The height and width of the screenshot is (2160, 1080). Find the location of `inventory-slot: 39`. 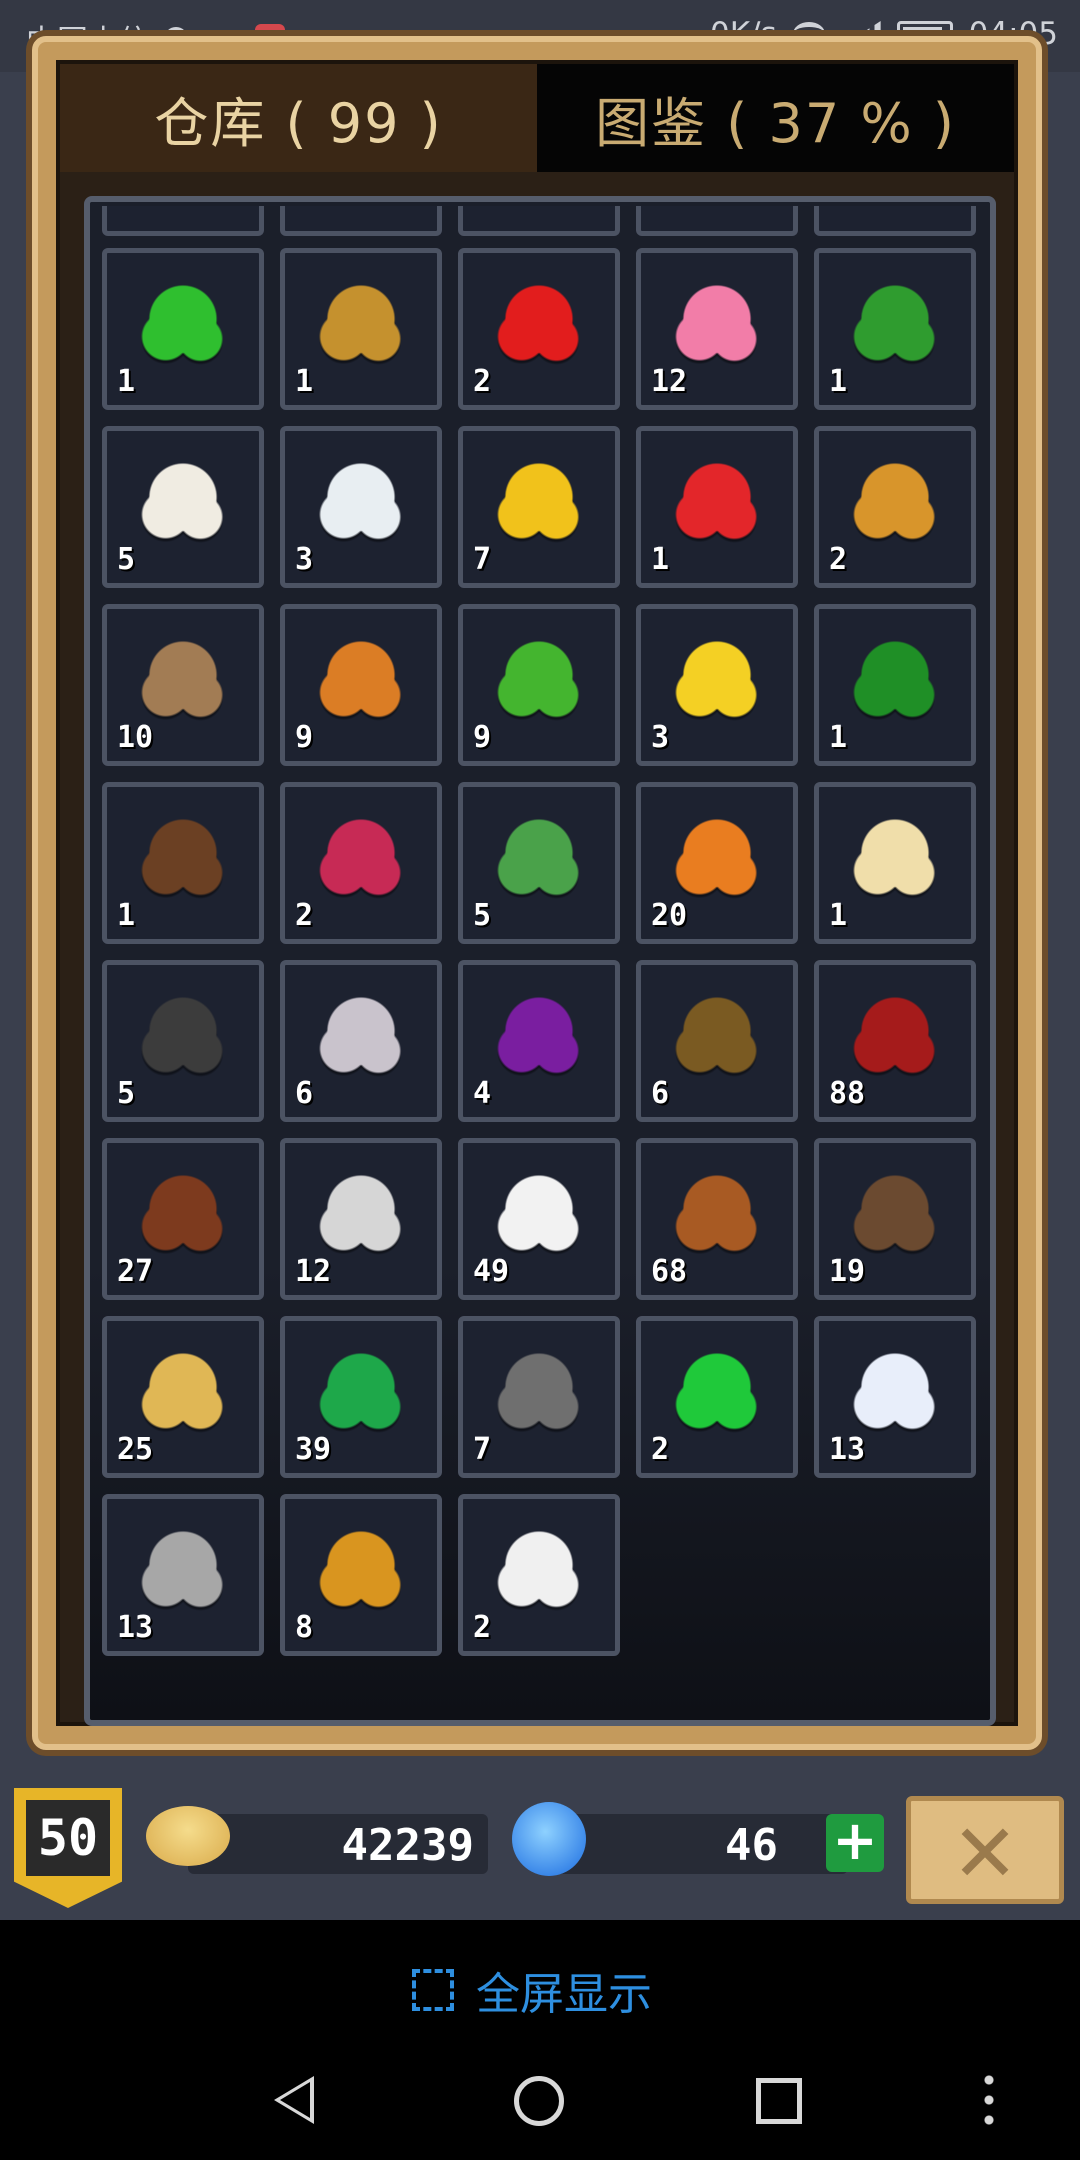

inventory-slot: 39 is located at coordinates (361, 1397).